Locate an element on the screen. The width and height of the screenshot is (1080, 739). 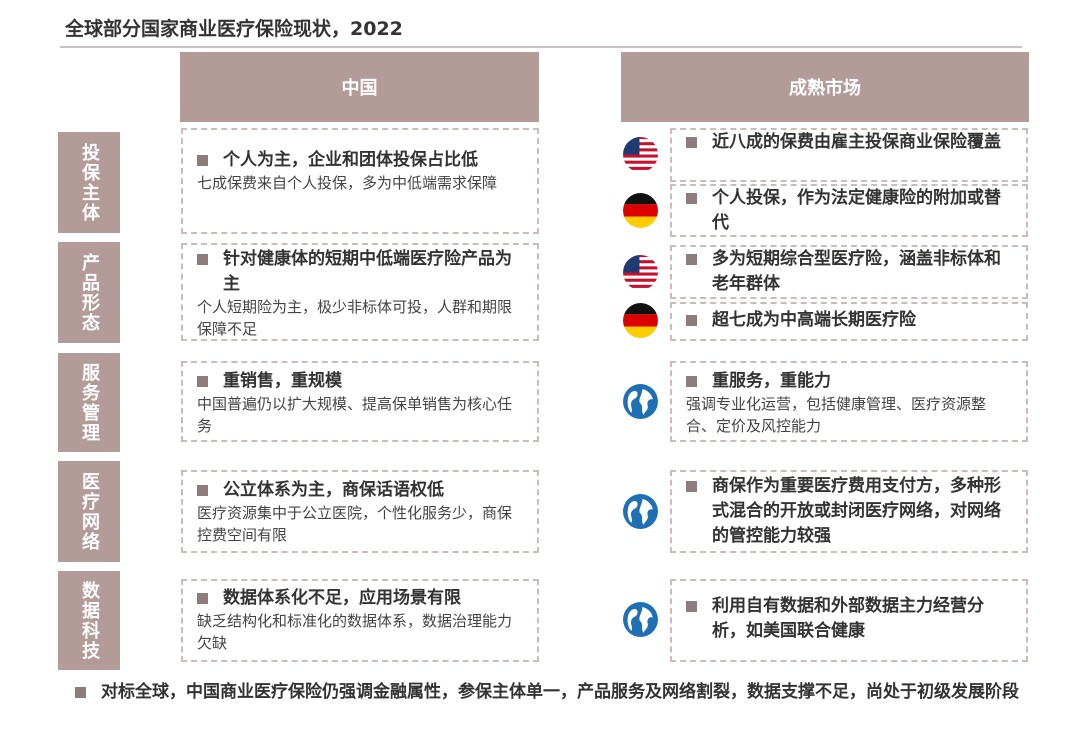
cell-heading: 公立体系为主，商保话语权低 is located at coordinates (361, 490).